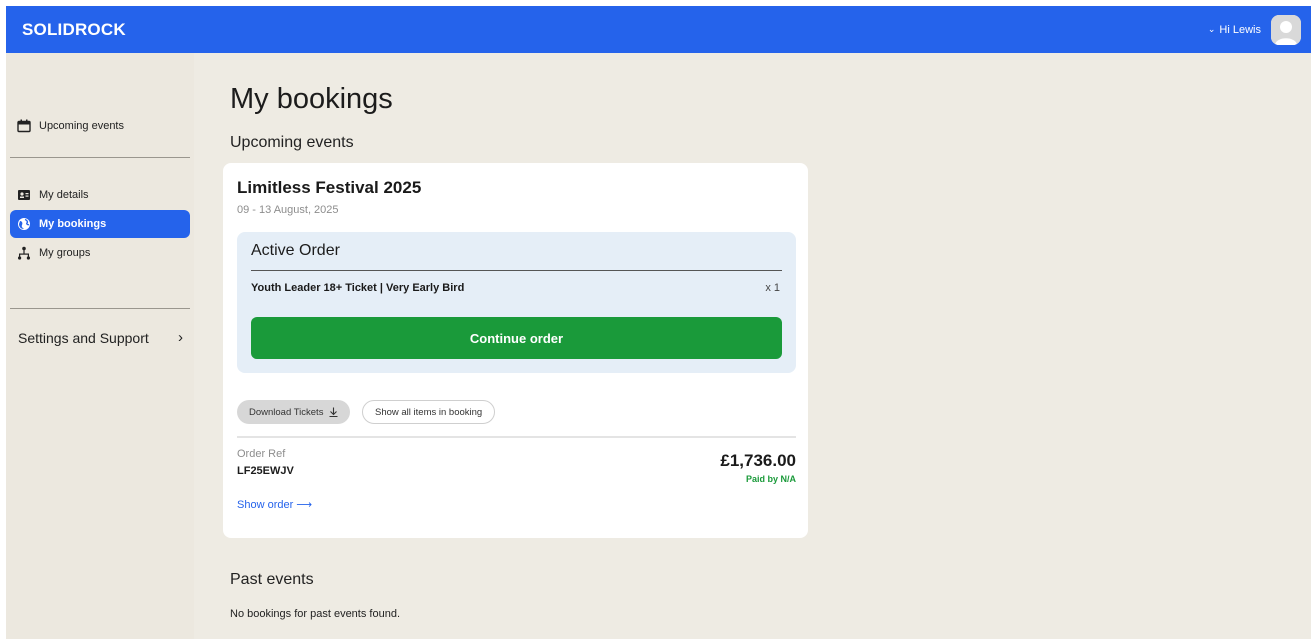 Image resolution: width=1311 pixels, height=639 pixels. Describe the element at coordinates (24, 253) in the screenshot. I see `org-chart-icon` at that location.